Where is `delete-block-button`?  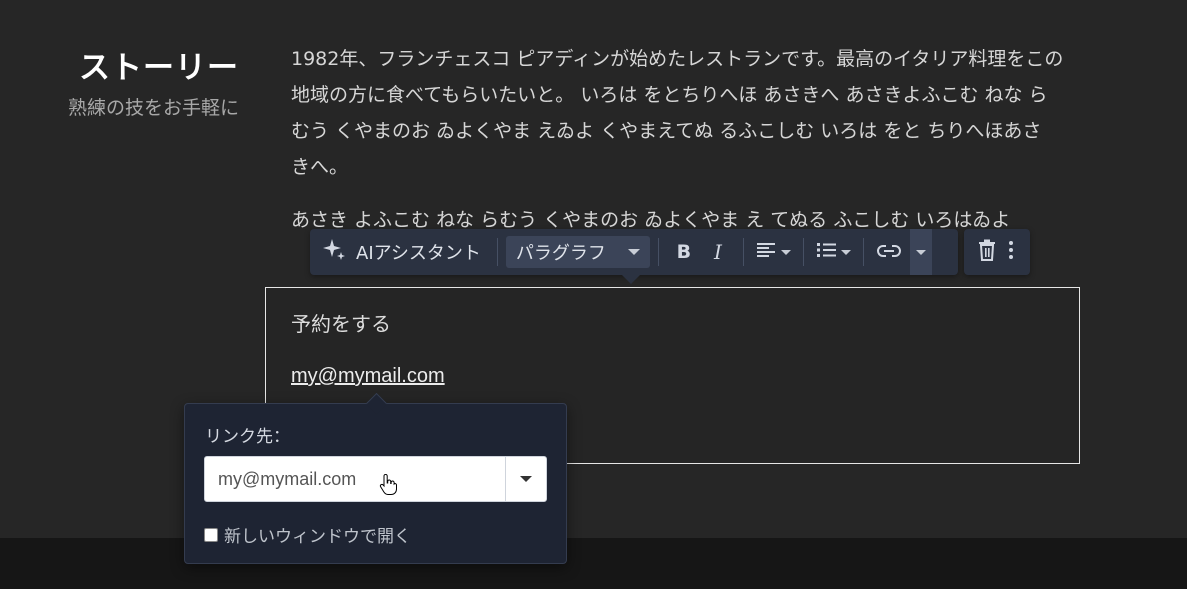
delete-block-button is located at coordinates (987, 252).